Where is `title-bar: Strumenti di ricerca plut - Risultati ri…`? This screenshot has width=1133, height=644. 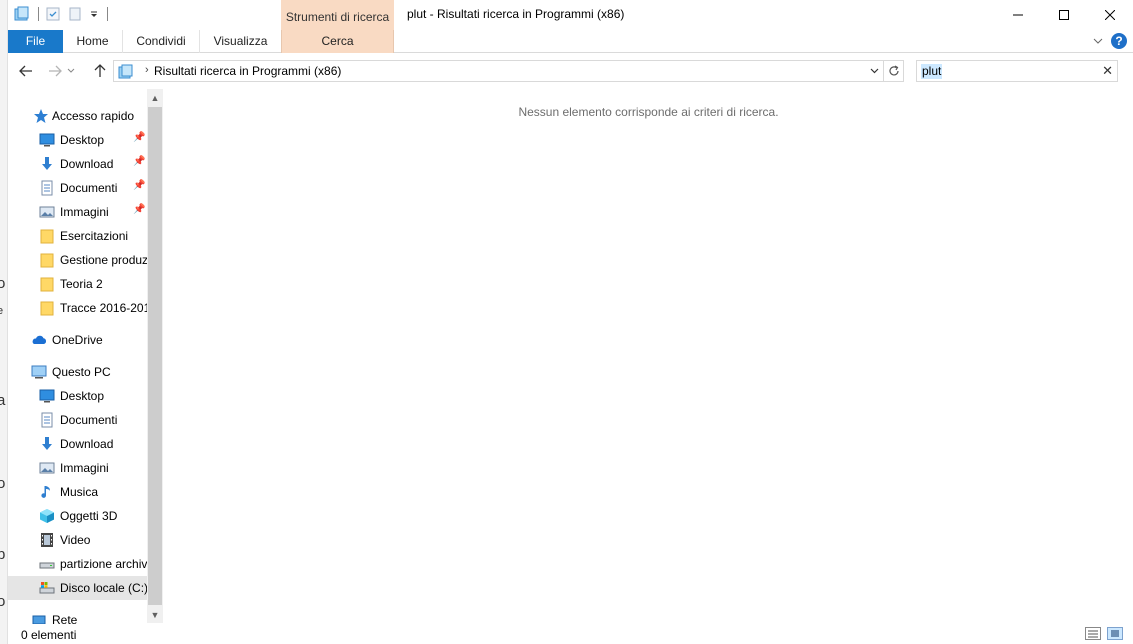
title-bar: Strumenti di ricerca plut - Risultati ri… is located at coordinates (570, 15).